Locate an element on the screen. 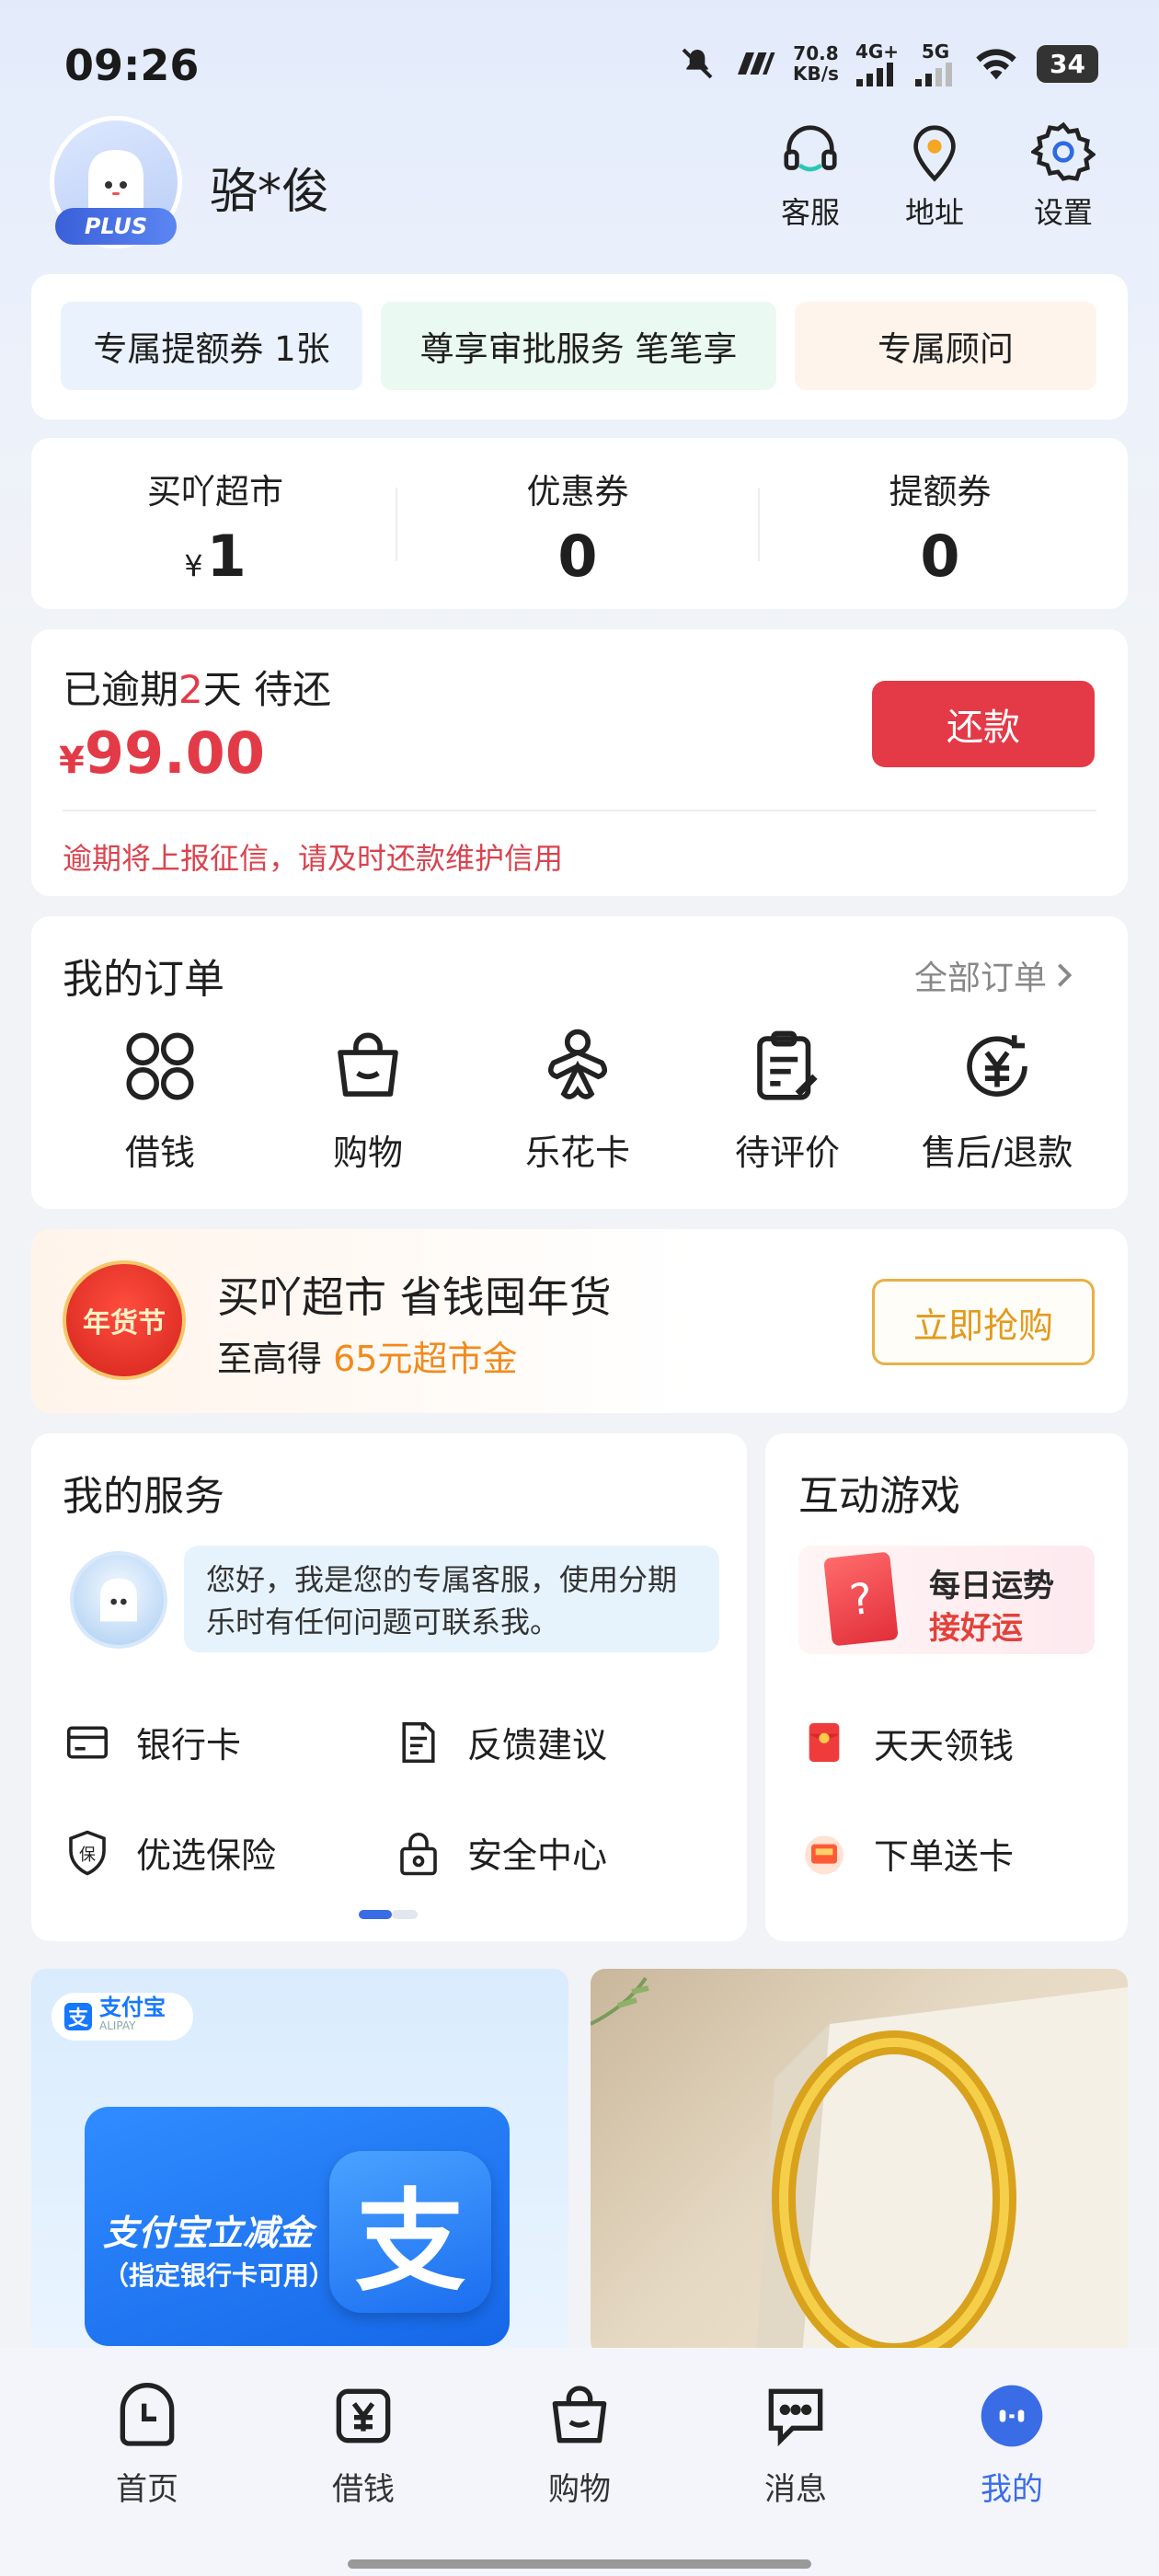 This screenshot has width=1159, height=2576. new-year-badge: 年货节 is located at coordinates (124, 1320).